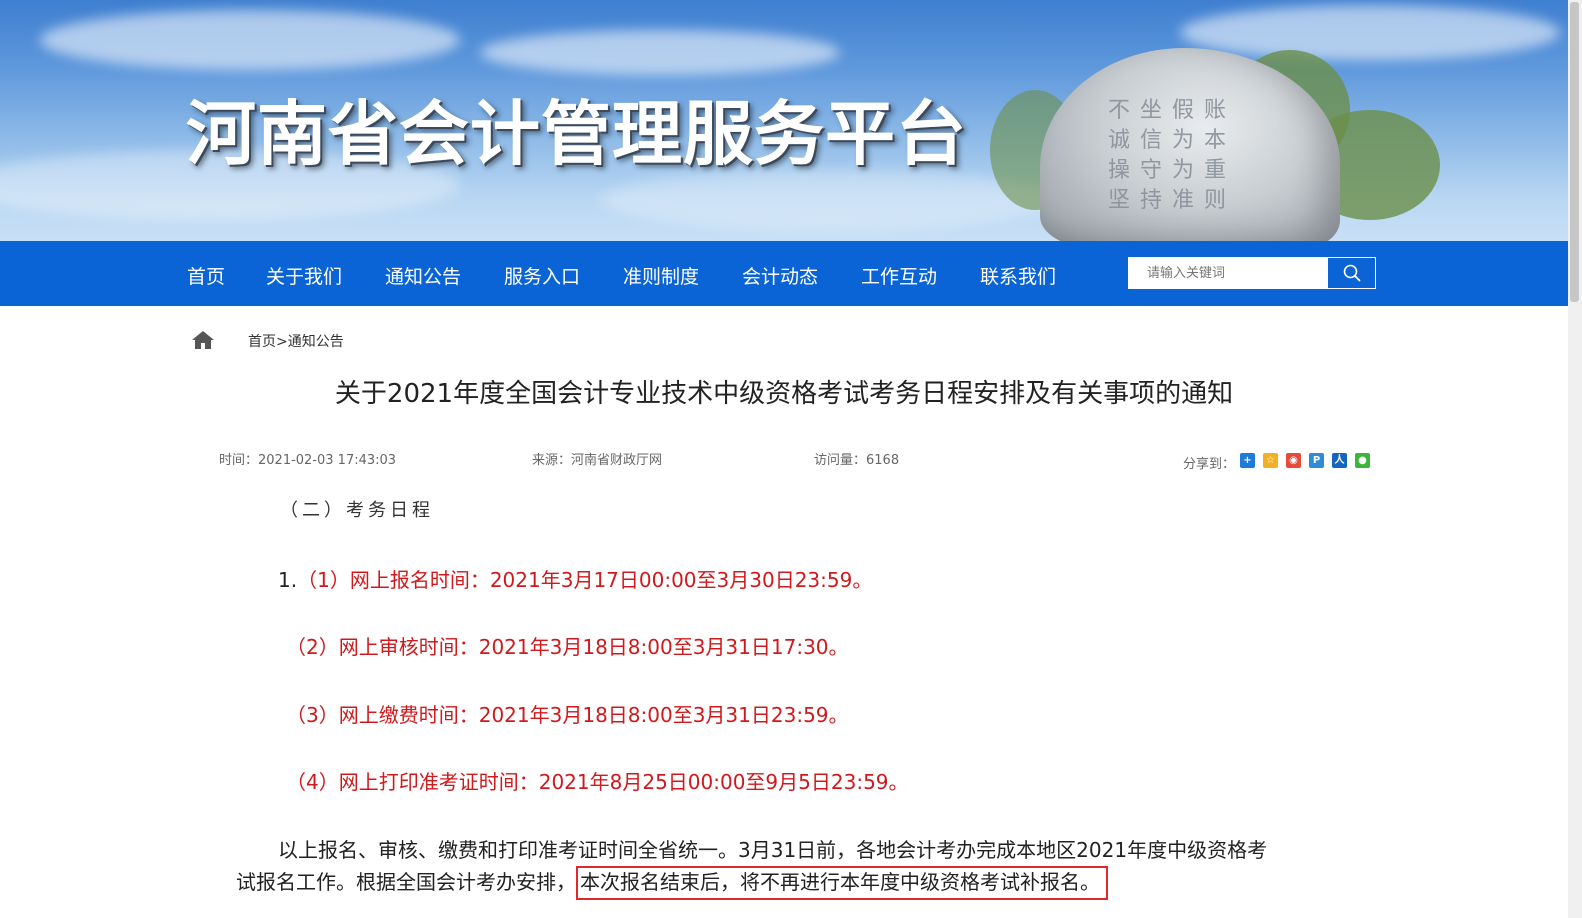 The width and height of the screenshot is (1582, 918). I want to click on schedule-line-1: （1）网上报名时间：2021年3月17日00:00至3月30日23:59。, so click(585, 580).